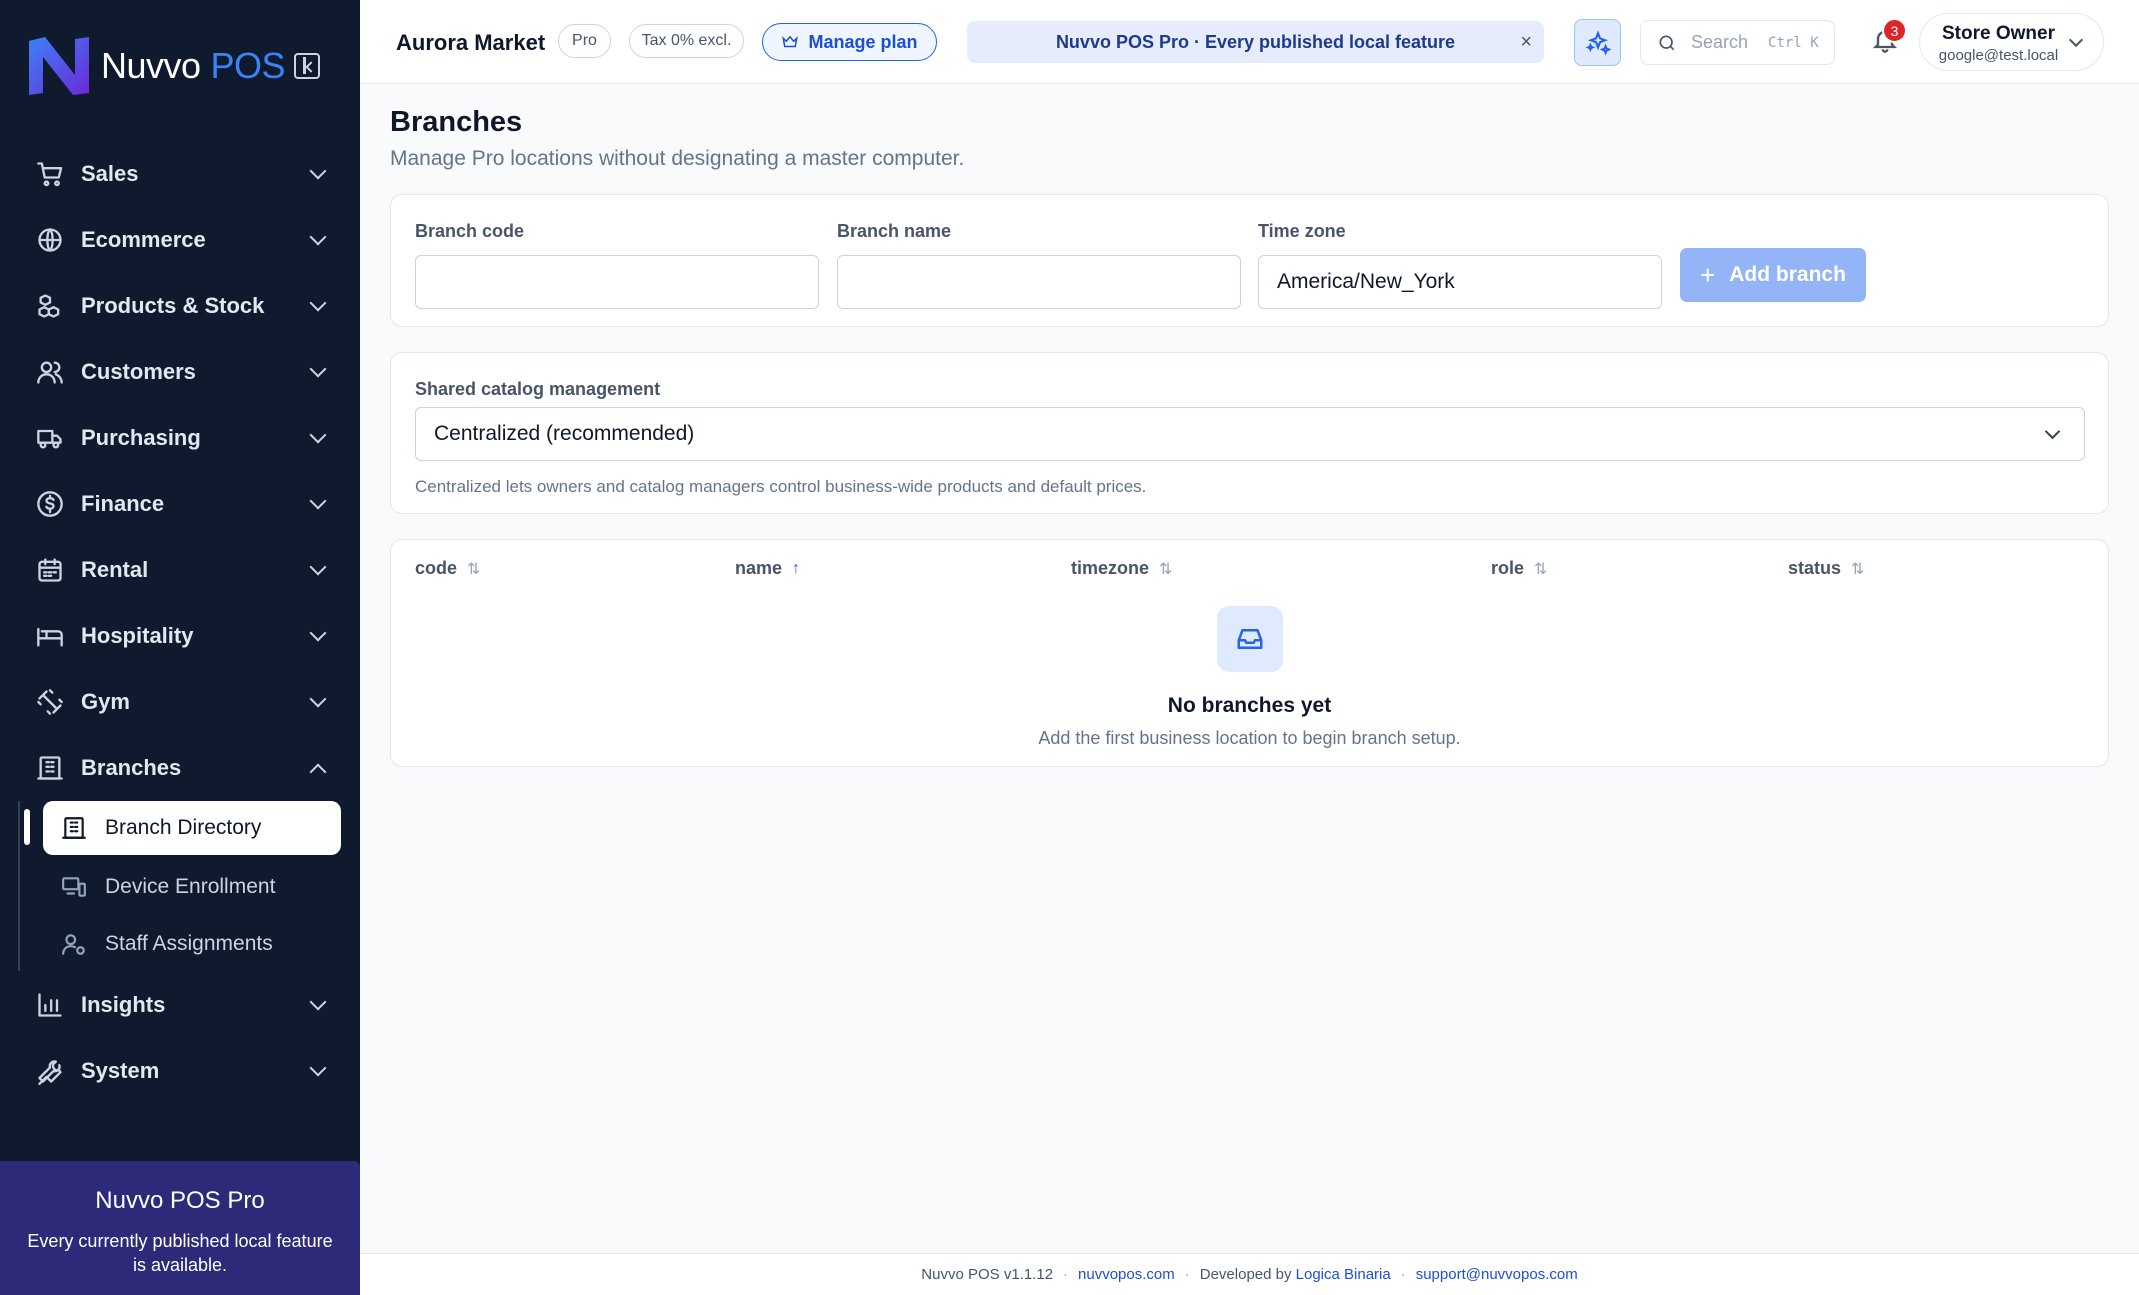  What do you see at coordinates (123, 1004) in the screenshot?
I see `sidebar-item-label: Insights` at bounding box center [123, 1004].